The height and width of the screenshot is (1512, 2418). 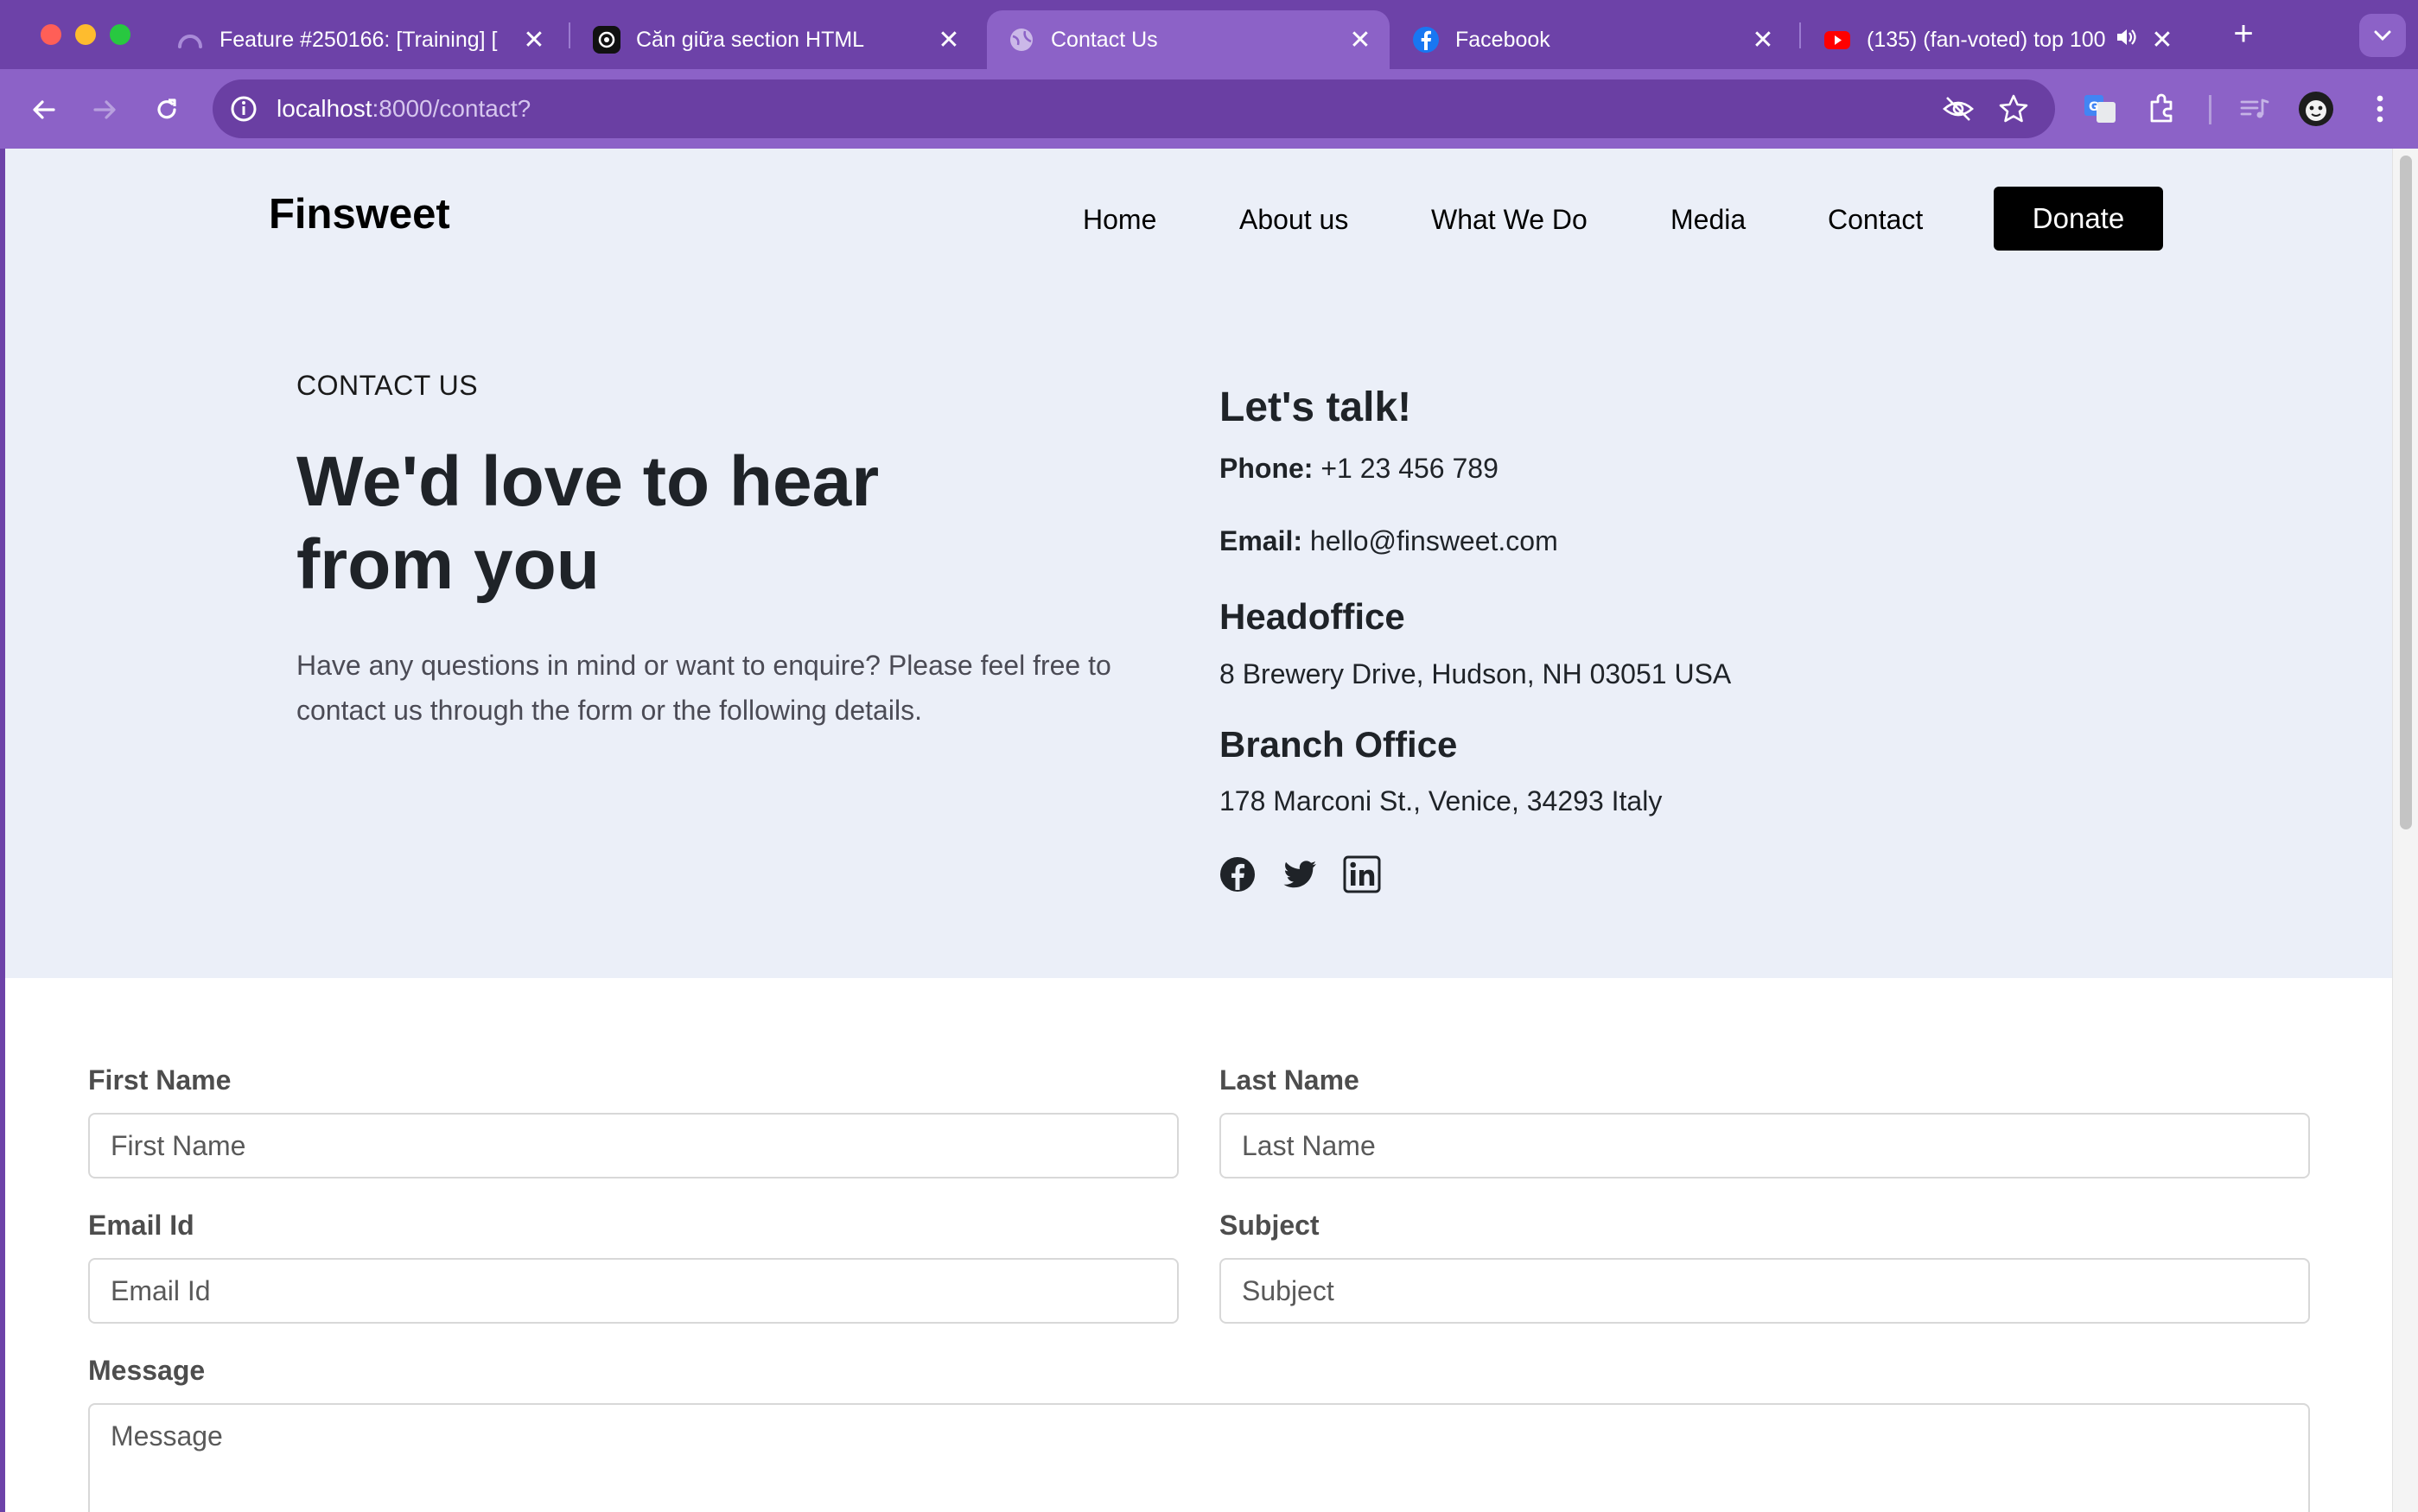 I want to click on branch-office-heading: Branch Office, so click(x=1338, y=745).